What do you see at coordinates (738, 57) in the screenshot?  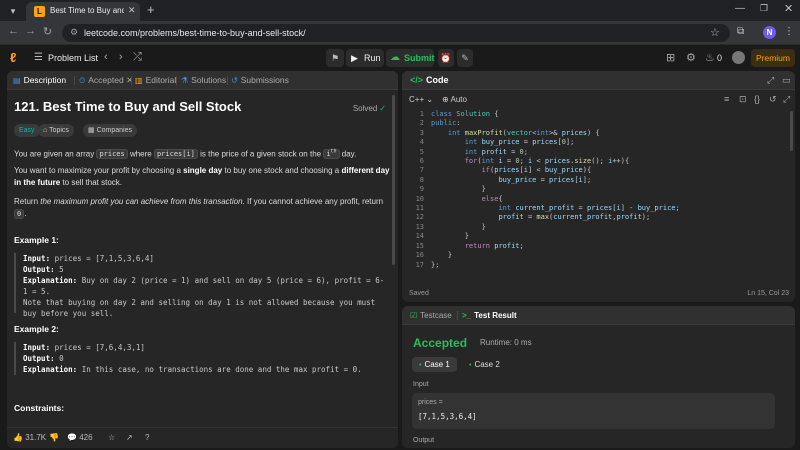 I see `user-avatar` at bounding box center [738, 57].